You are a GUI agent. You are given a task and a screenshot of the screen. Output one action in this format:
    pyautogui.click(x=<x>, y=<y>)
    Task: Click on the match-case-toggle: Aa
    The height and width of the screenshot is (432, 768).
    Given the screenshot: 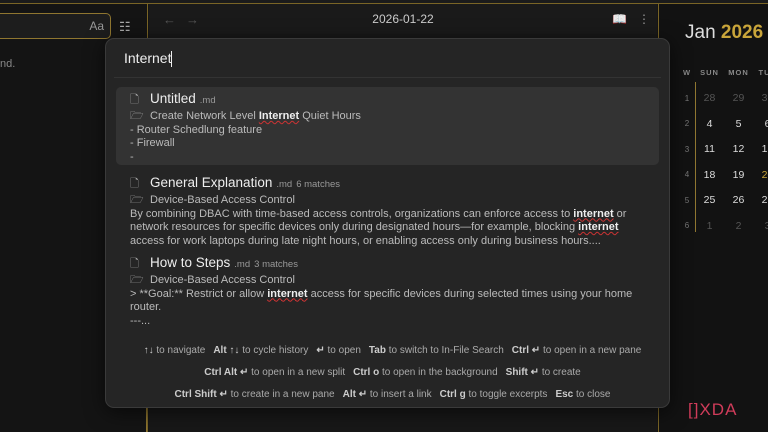 What is the action you would take?
    pyautogui.click(x=96, y=26)
    